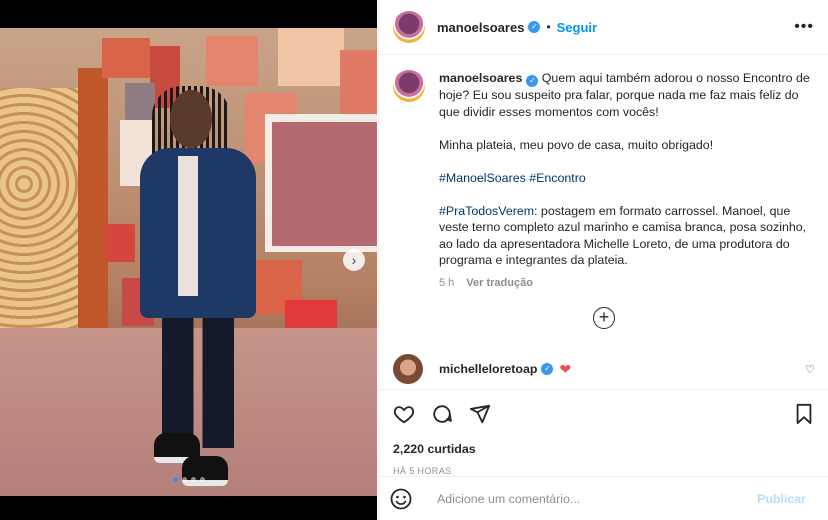 Image resolution: width=828 pixels, height=520 pixels. I want to click on share-icon, so click(480, 414).